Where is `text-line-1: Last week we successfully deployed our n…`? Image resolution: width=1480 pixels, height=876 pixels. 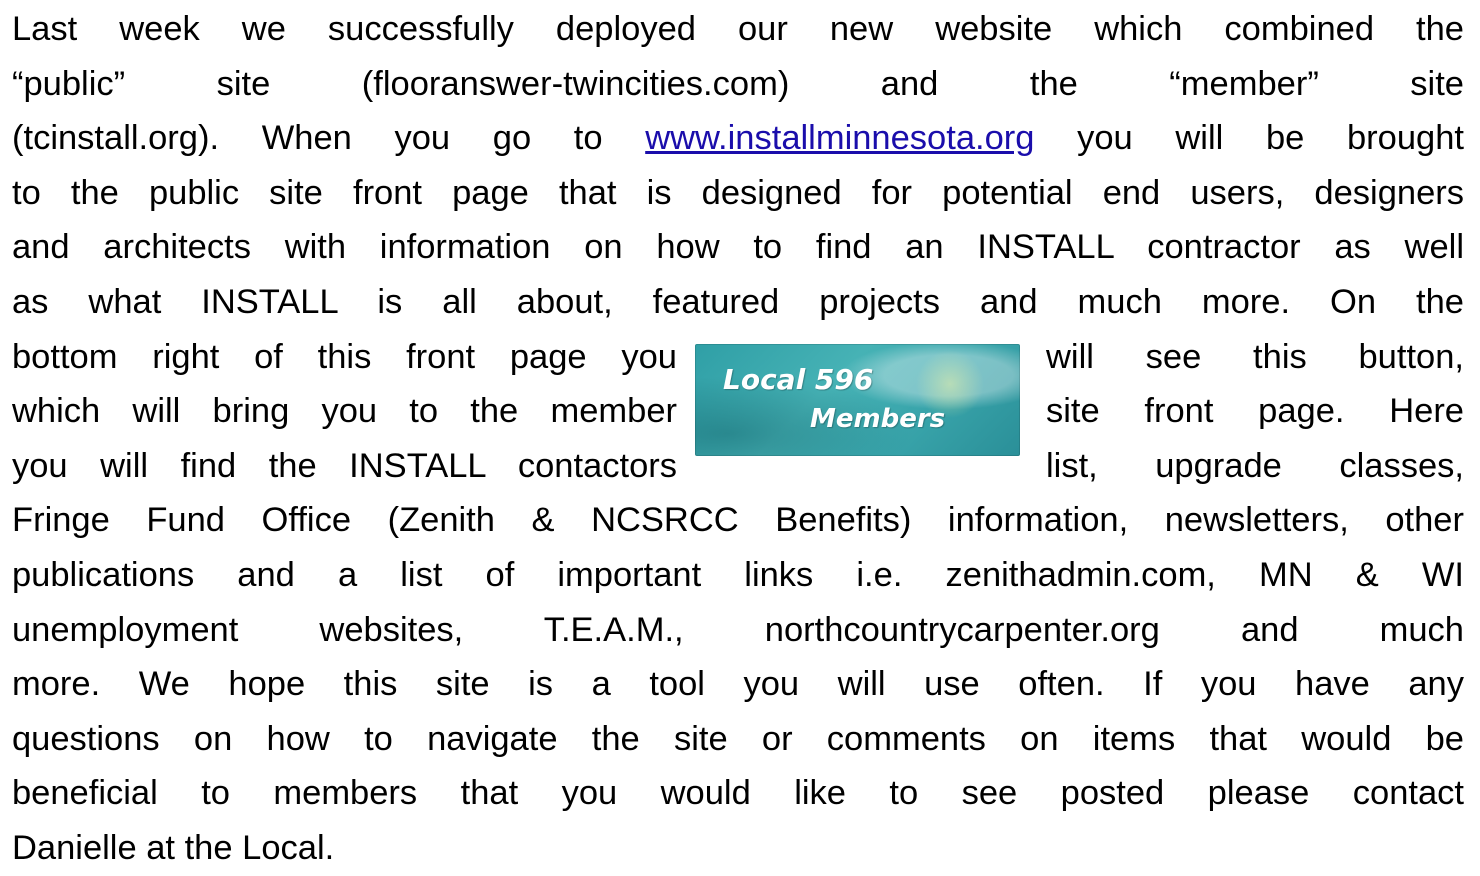
text-line-1: Last week we successfully deployed our n… is located at coordinates (738, 29).